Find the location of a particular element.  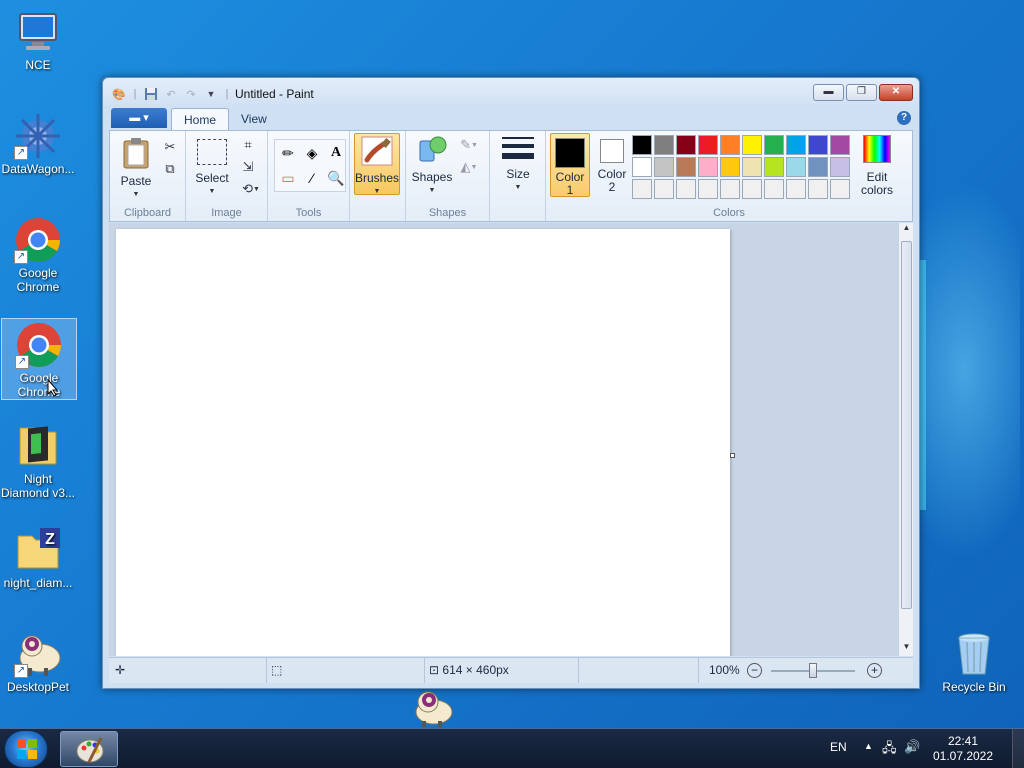

undo-icon: ↶ is located at coordinates (171, 94).